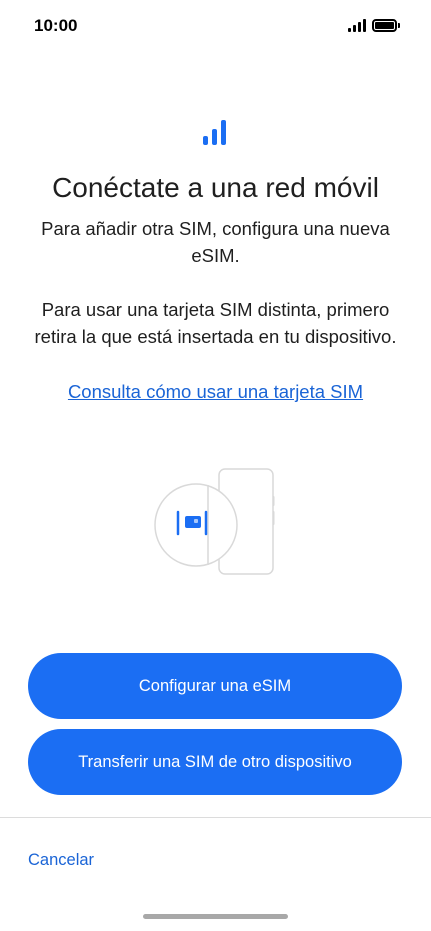  What do you see at coordinates (215, 522) in the screenshot?
I see `phone-sim-slot-illustration` at bounding box center [215, 522].